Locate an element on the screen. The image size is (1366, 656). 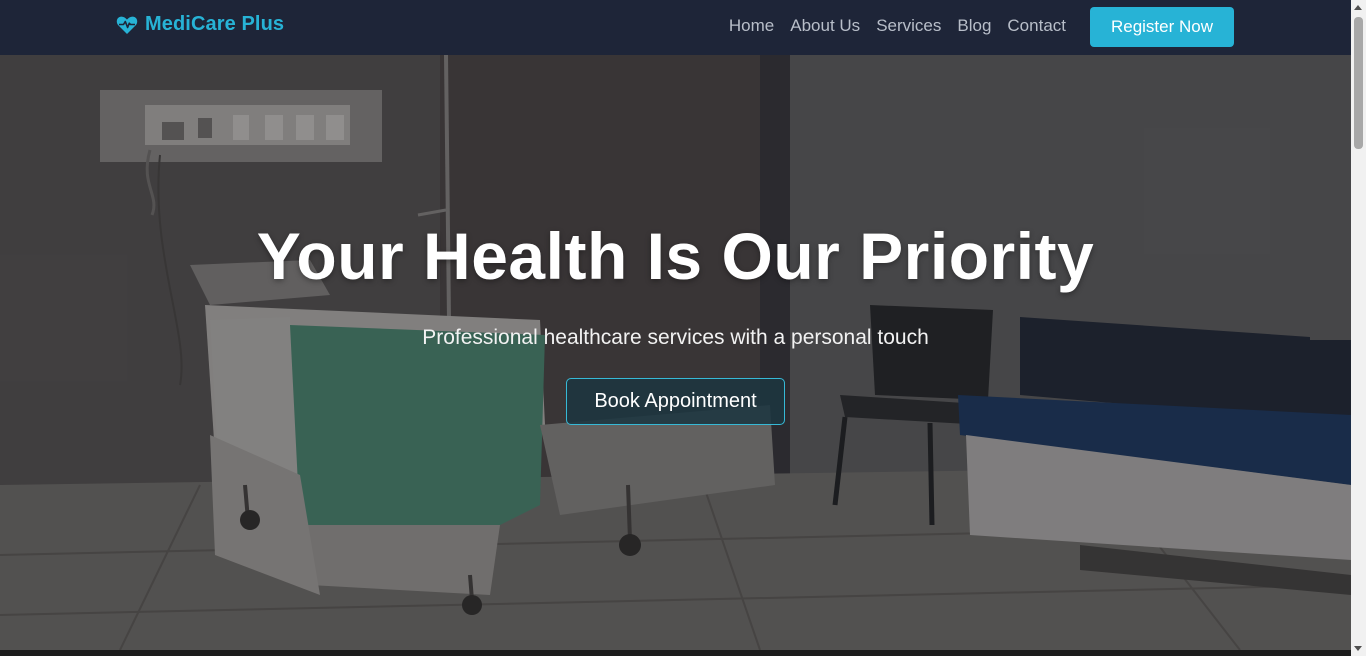
page-bottom-edge is located at coordinates (675, 653).